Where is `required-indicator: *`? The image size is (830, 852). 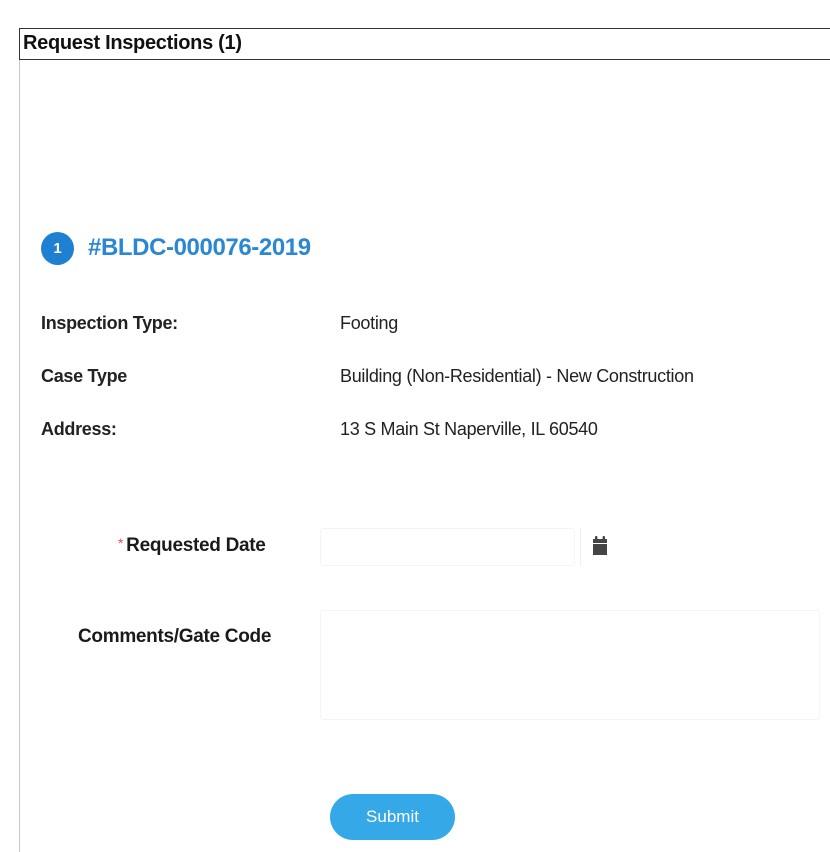
required-indicator: * is located at coordinates (121, 543).